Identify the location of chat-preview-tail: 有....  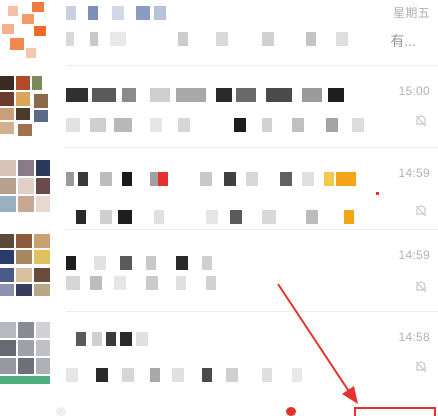
(403, 41).